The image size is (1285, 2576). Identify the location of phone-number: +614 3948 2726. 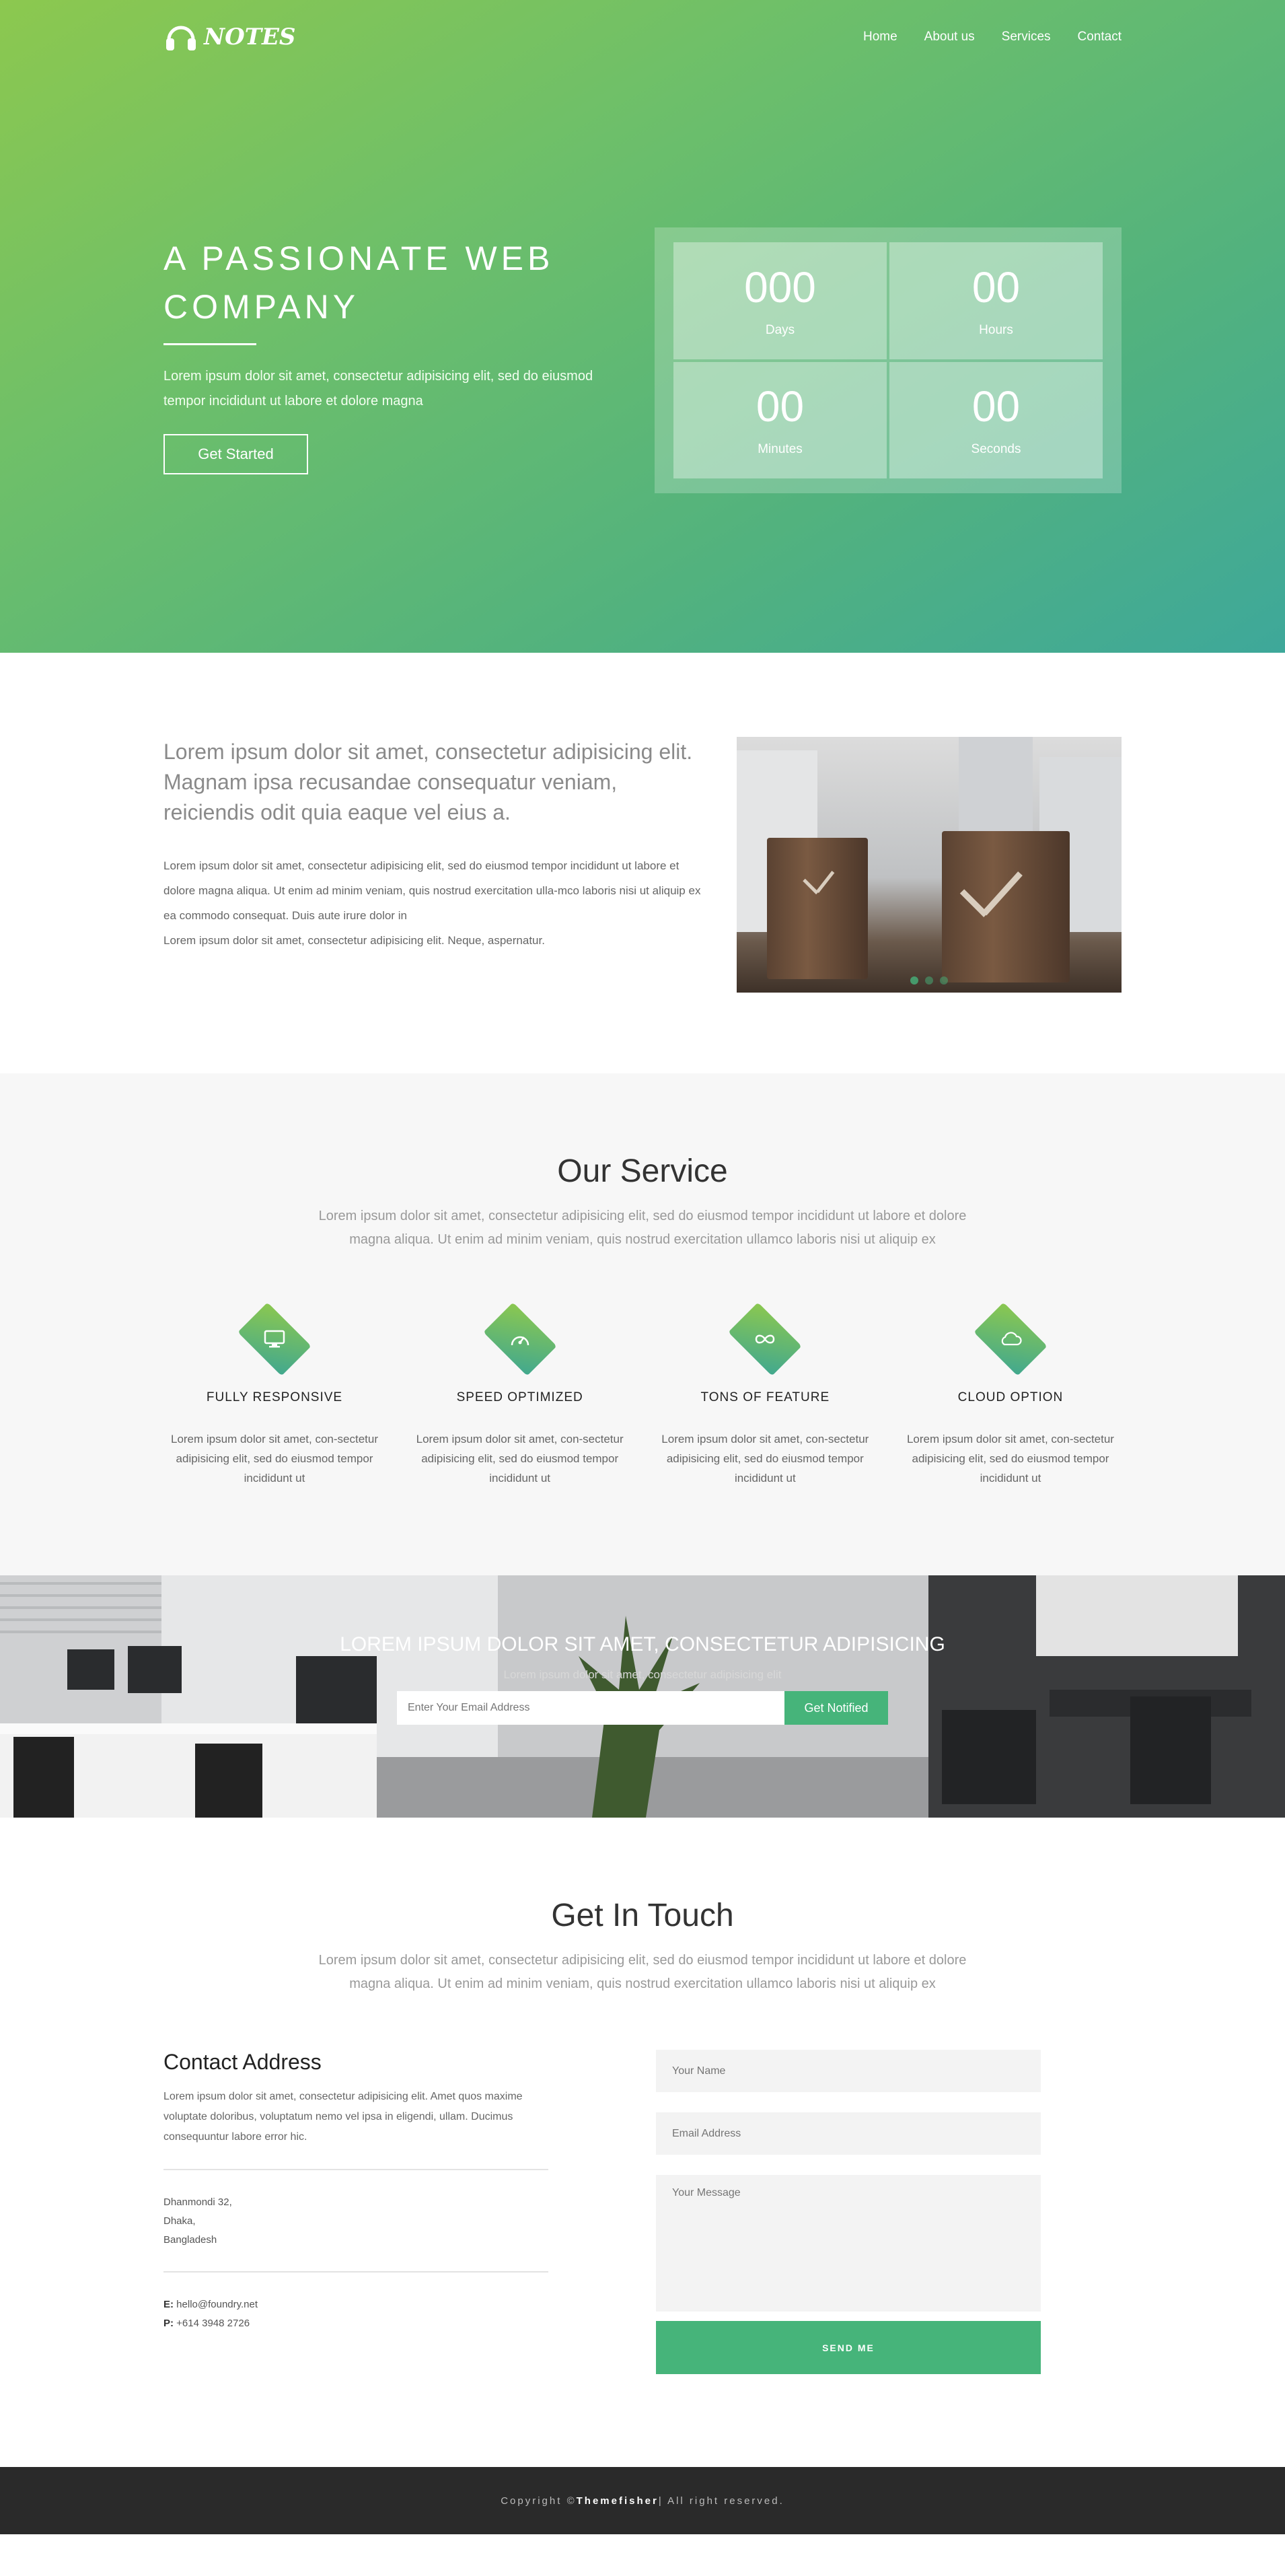
(213, 2323).